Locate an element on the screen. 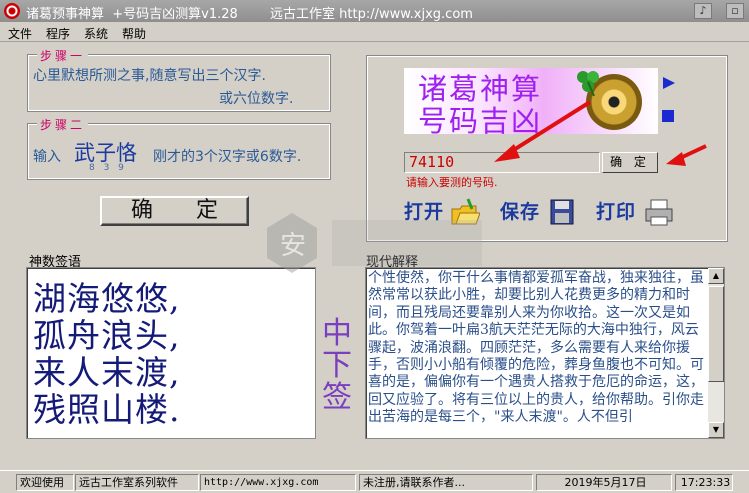 Image resolution: width=749 pixels, height=493 pixels. status-time: 17:23:33 is located at coordinates (704, 482).